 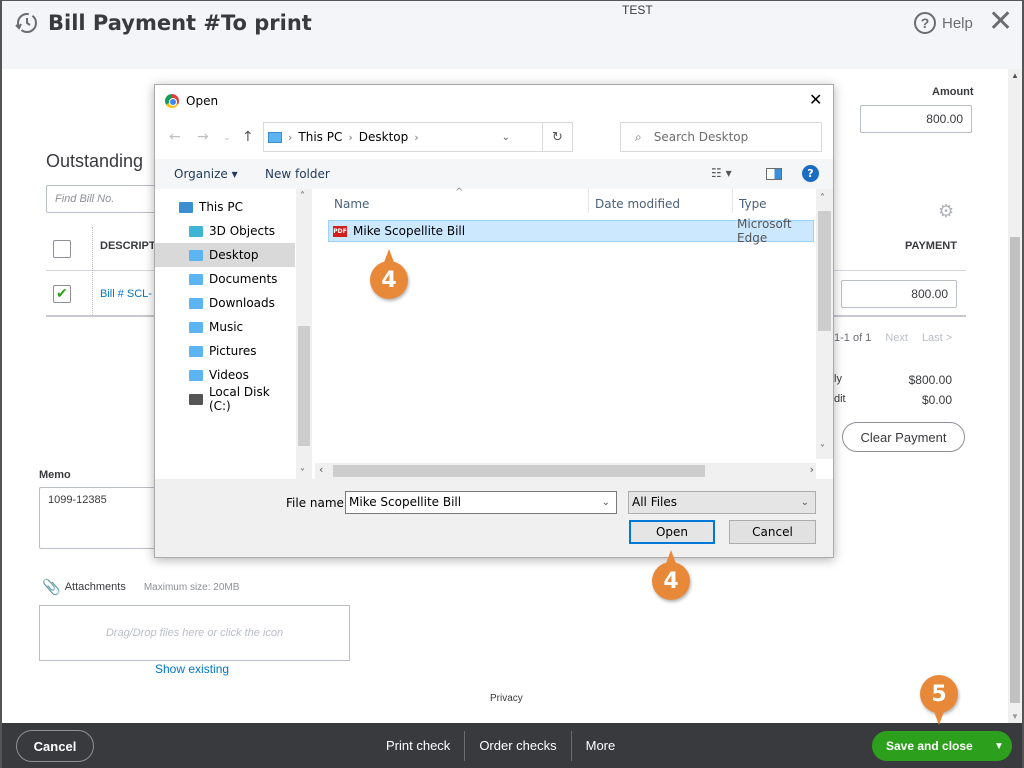 What do you see at coordinates (506, 698) in the screenshot?
I see `privacy-link: Privacy` at bounding box center [506, 698].